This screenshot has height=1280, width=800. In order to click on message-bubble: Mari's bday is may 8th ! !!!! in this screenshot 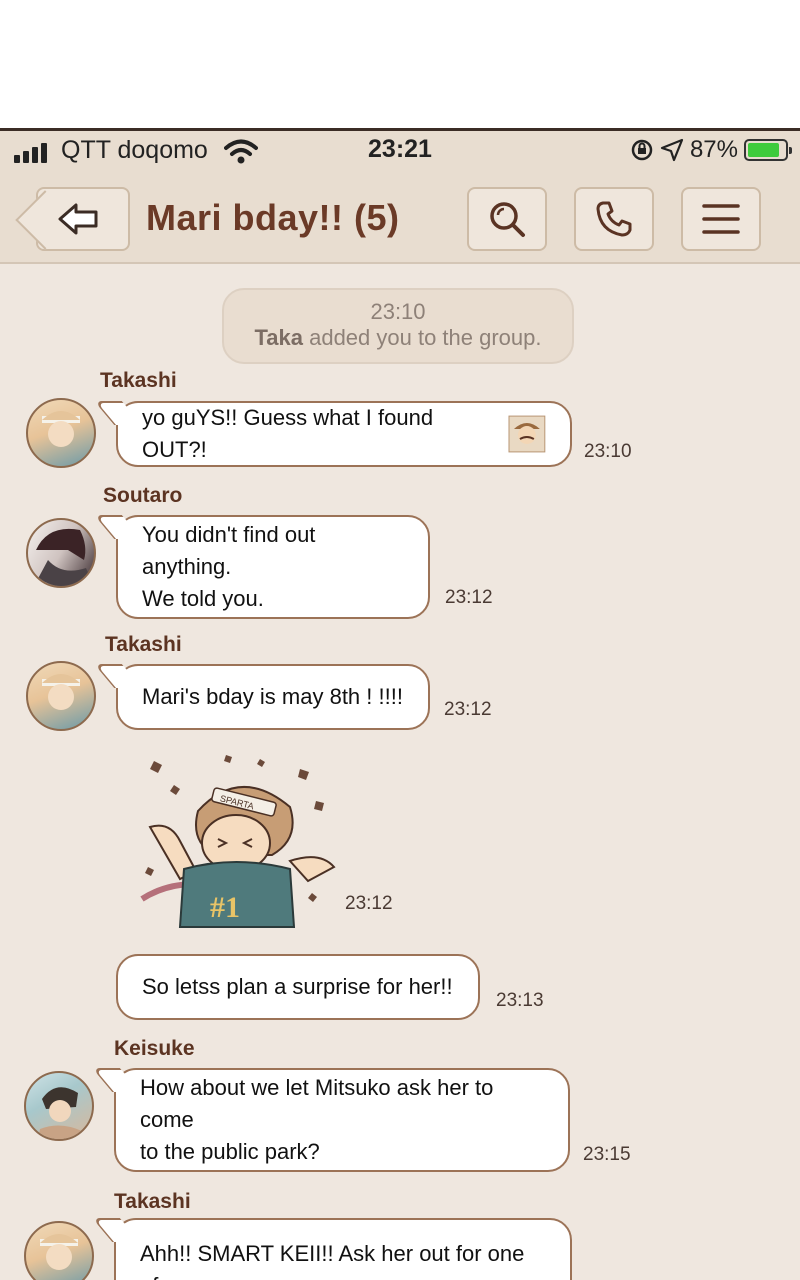, I will do `click(273, 697)`.